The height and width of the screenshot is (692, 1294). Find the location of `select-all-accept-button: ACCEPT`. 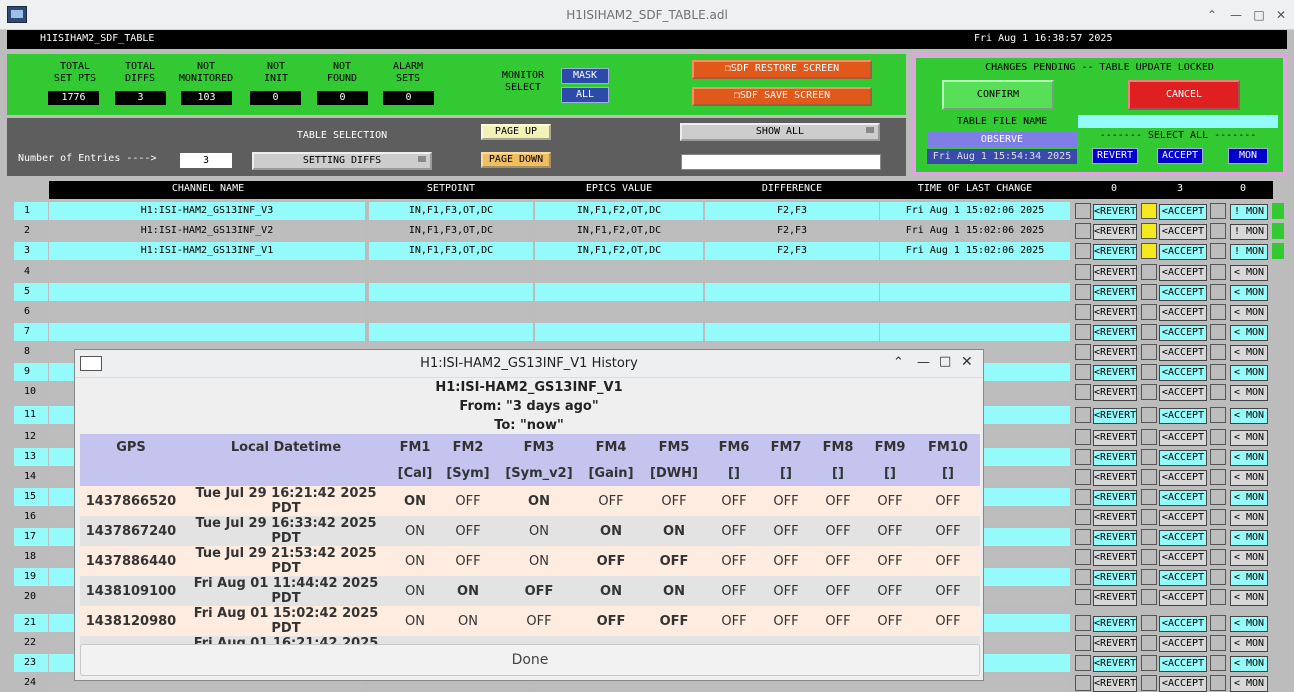

select-all-accept-button: ACCEPT is located at coordinates (1180, 156).